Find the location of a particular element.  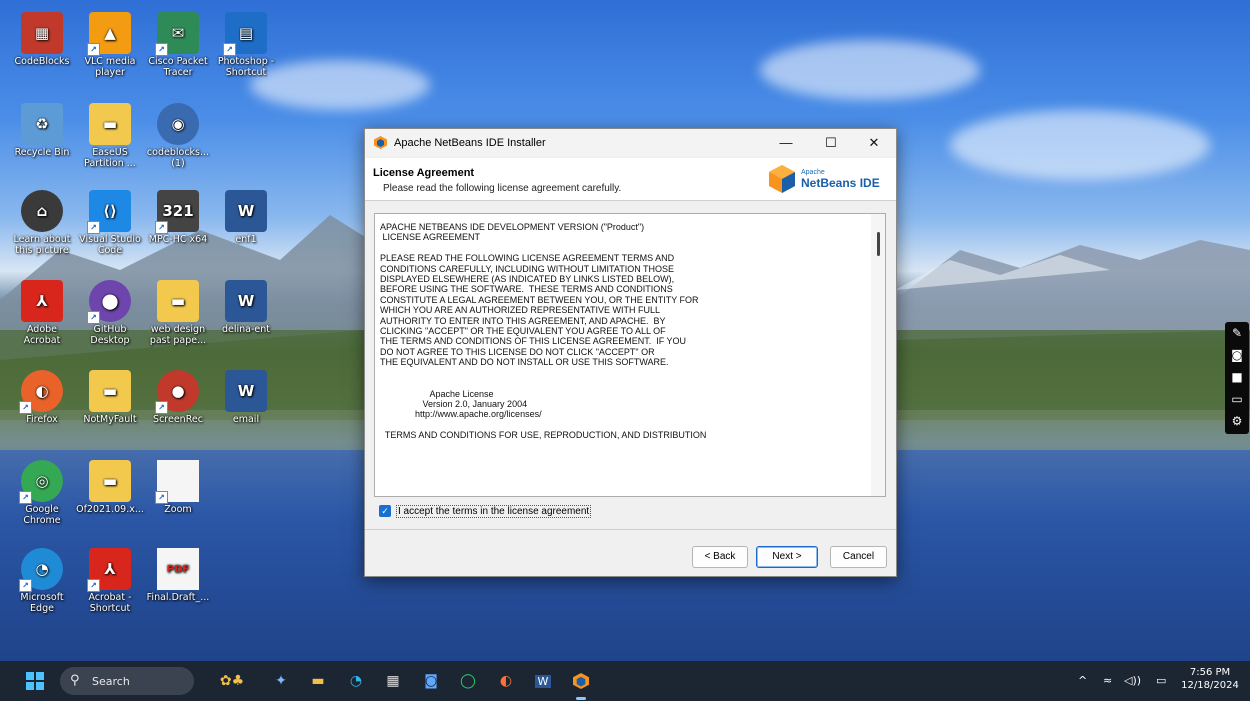

desktop-icon-screenrec: ● ↗ ScreenRec is located at coordinates (178, 397).